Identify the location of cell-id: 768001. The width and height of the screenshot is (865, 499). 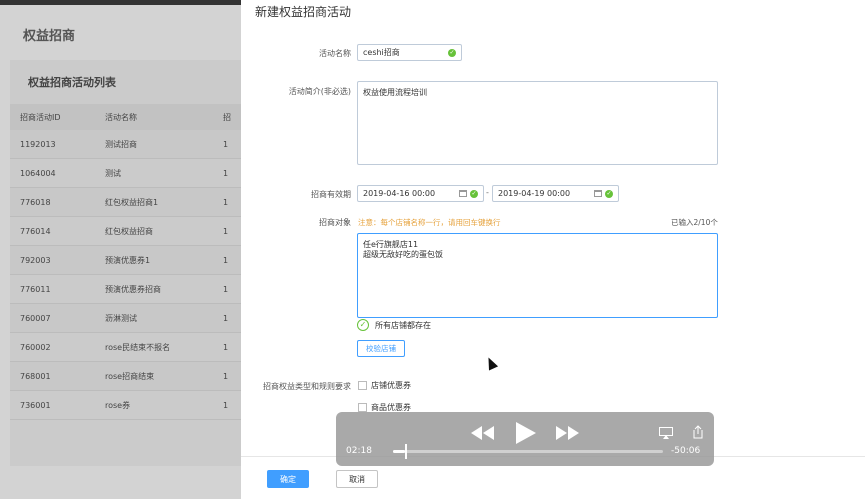
(35, 376).